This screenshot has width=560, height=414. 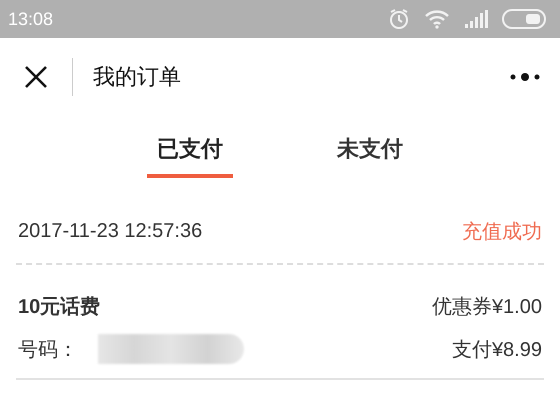 I want to click on order-tab: 已支付, so click(x=190, y=152).